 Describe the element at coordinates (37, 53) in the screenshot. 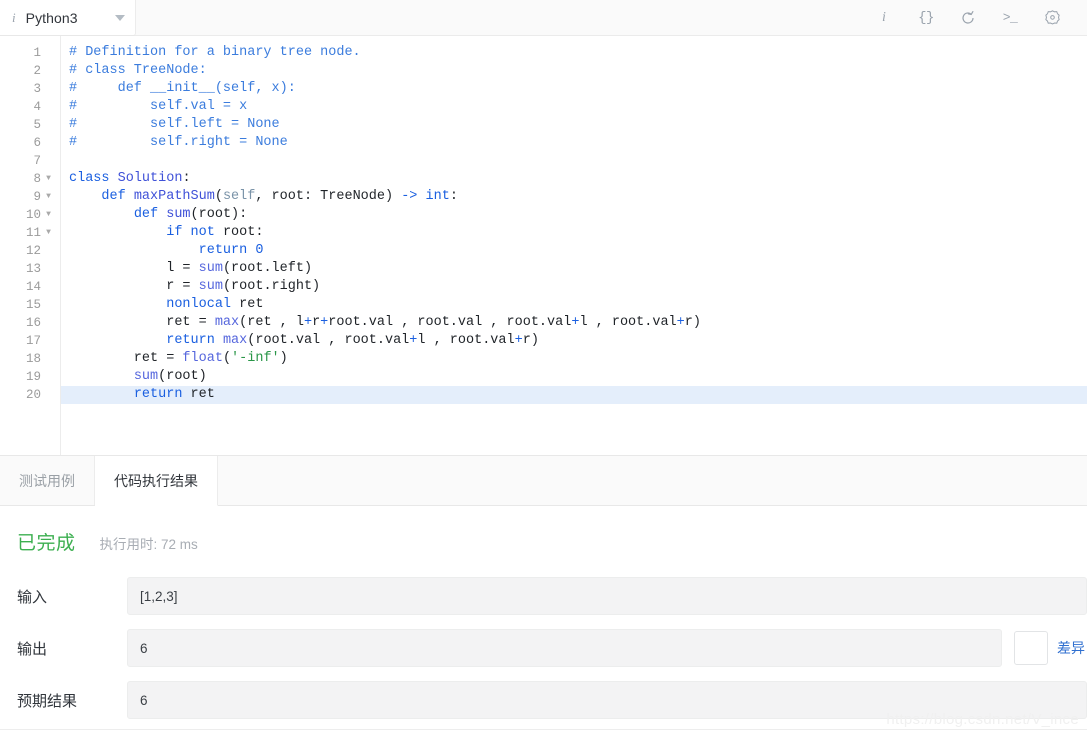

I see `line-number: 1` at that location.